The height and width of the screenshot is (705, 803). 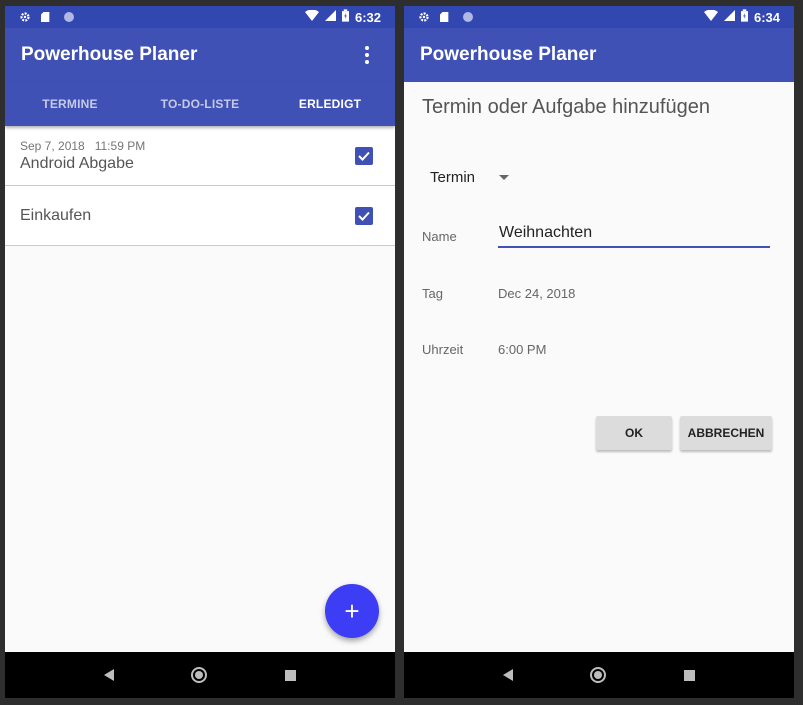 I want to click on item-name: Android Abgabe, so click(x=77, y=163).